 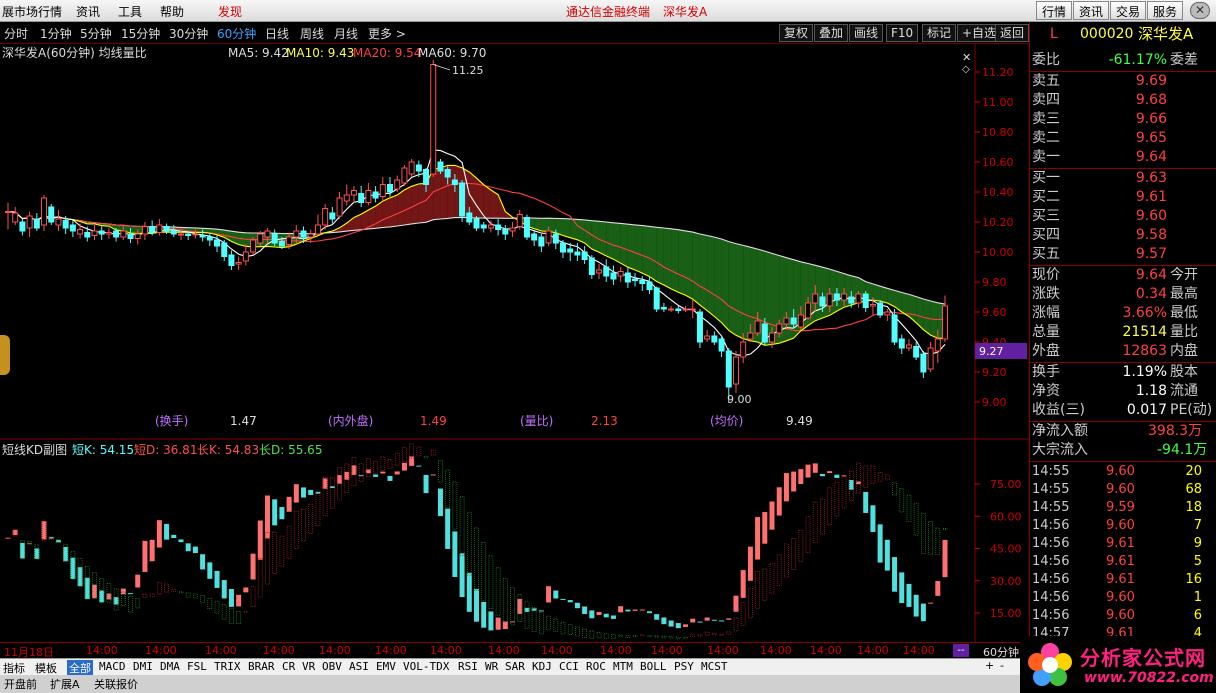 I want to click on tick-row: 14:56 9.60 7, so click(x=1123, y=526).